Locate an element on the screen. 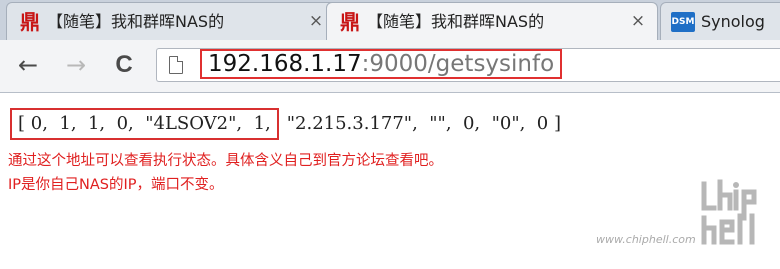 Image resolution: width=780 pixels, height=269 pixels. annotation-line-2: IP是你自己NAS的IP，端口不变。 is located at coordinates (116, 185).